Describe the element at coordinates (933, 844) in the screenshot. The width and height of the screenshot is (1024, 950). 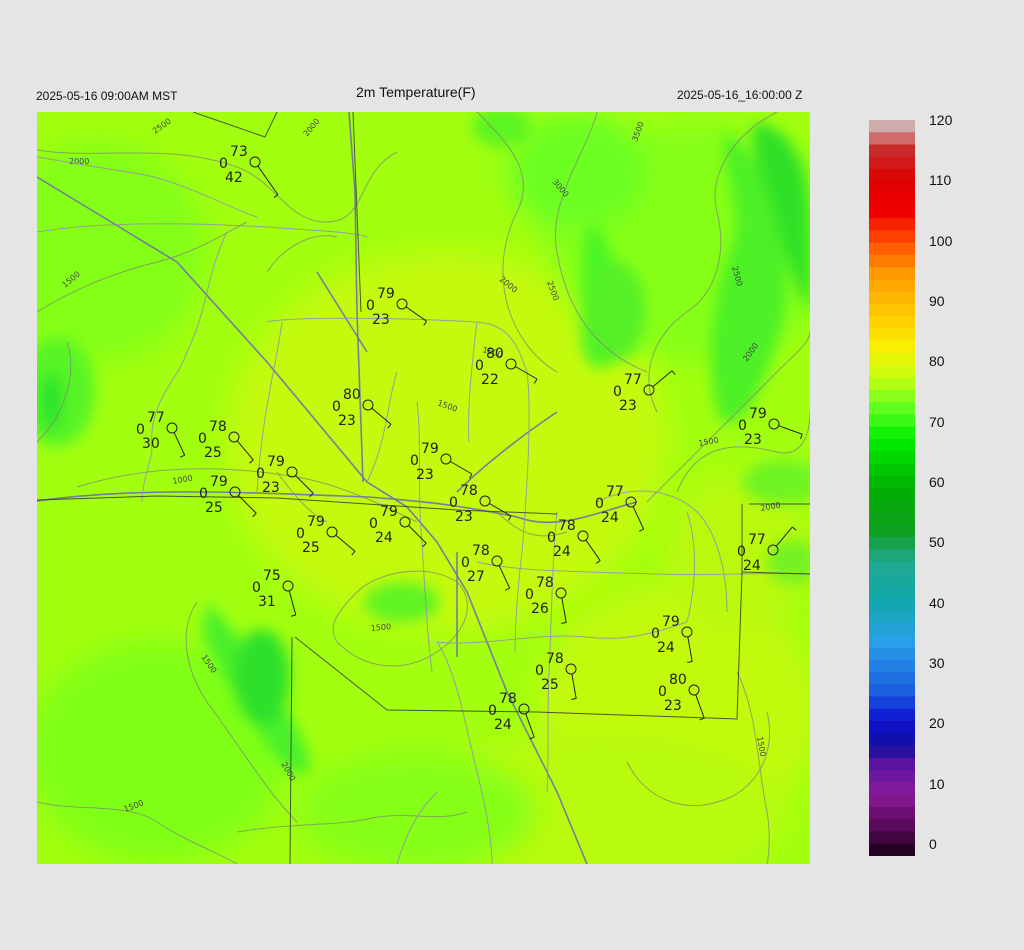
I see `colorbar-tick-label: 0` at that location.